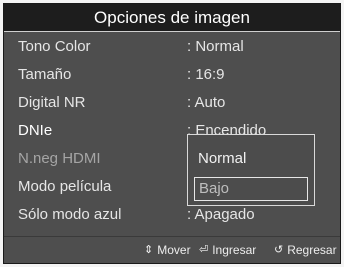 This screenshot has height=267, width=344. I want to click on bottom-divider, so click(172, 236).